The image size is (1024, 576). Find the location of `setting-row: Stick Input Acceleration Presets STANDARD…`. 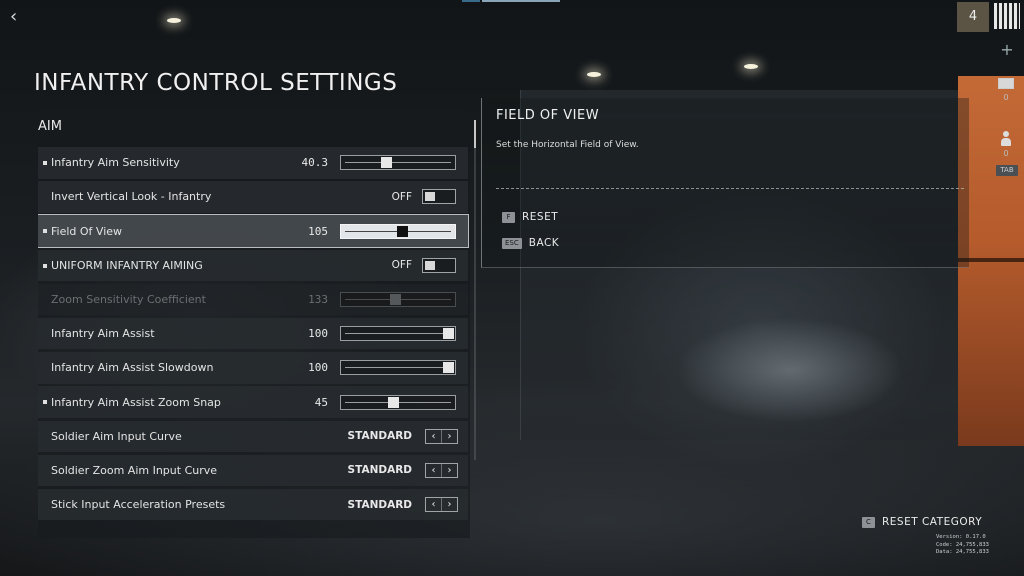

setting-row: Stick Input Acceleration Presets STANDARD… is located at coordinates (253, 504).